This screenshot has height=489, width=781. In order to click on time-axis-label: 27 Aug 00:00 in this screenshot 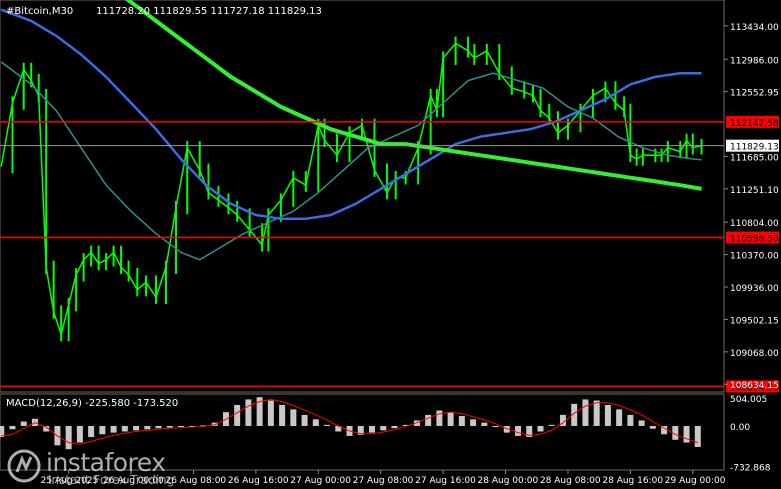, I will do `click(320, 481)`.